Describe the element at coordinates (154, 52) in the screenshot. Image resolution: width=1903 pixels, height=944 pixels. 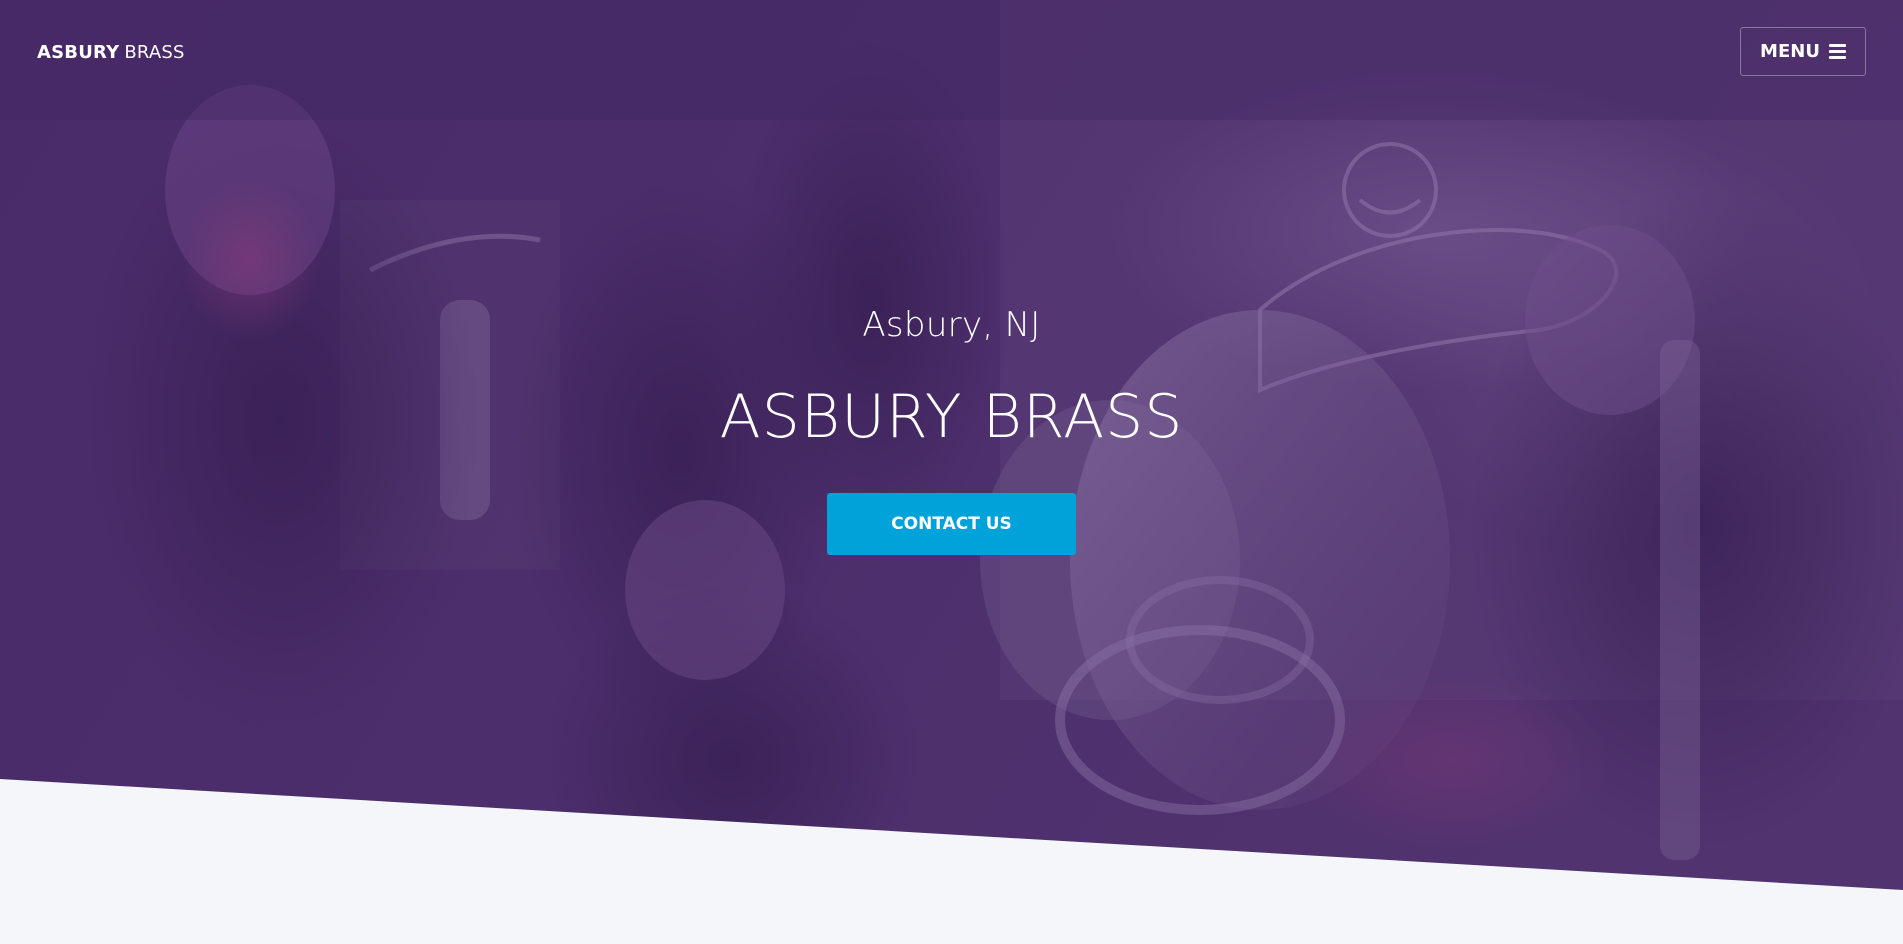
I see `brand-name-light: BRASS` at that location.